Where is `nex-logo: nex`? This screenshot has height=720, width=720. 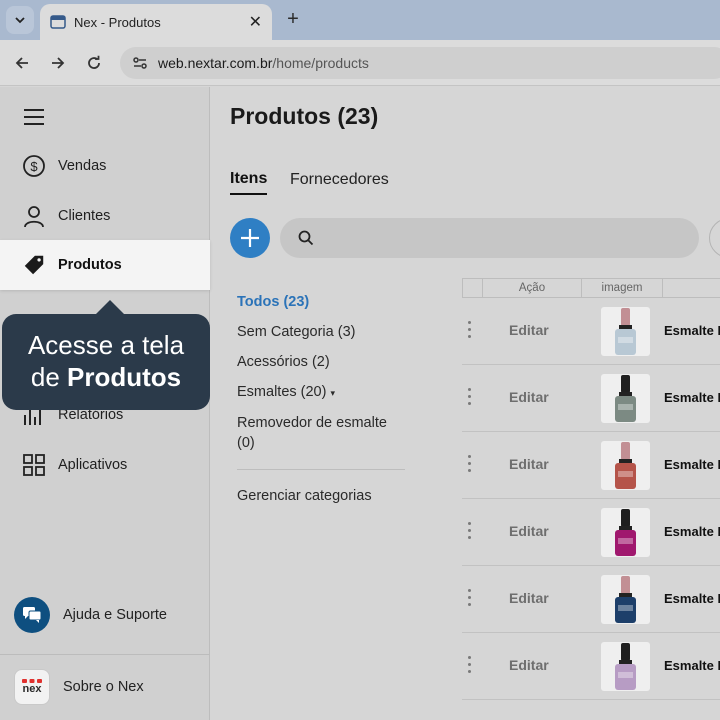 nex-logo: nex is located at coordinates (32, 687).